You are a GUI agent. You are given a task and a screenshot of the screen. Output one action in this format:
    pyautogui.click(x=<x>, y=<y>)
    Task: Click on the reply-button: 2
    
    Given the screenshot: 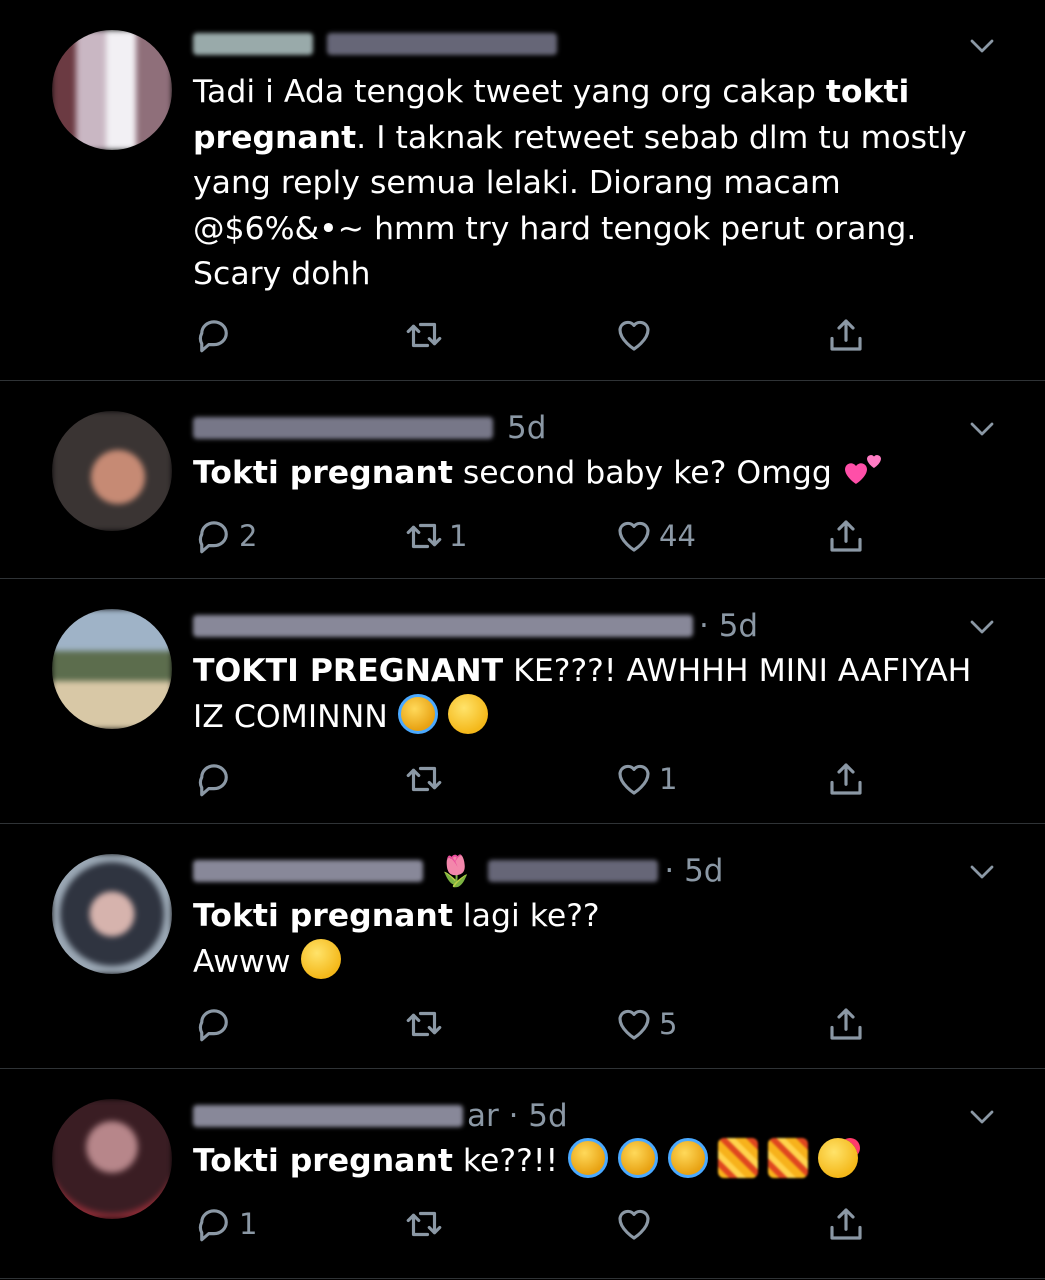 What is the action you would take?
    pyautogui.click(x=225, y=536)
    